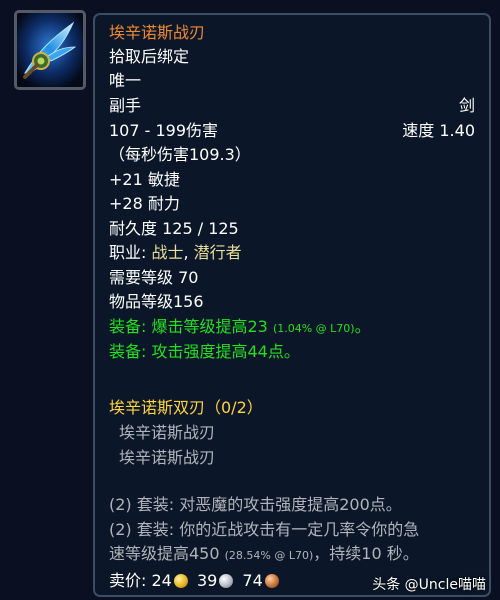 This screenshot has height=600, width=500. What do you see at coordinates (255, 504) in the screenshot?
I see `set-bonus-1: (2) 套装: 对恶魔的攻击强度提高200点。` at bounding box center [255, 504].